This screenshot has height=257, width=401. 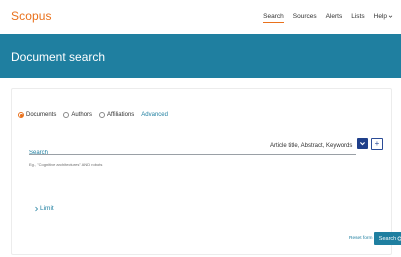 I want to click on limit-toggle: Limit, so click(x=44, y=208).